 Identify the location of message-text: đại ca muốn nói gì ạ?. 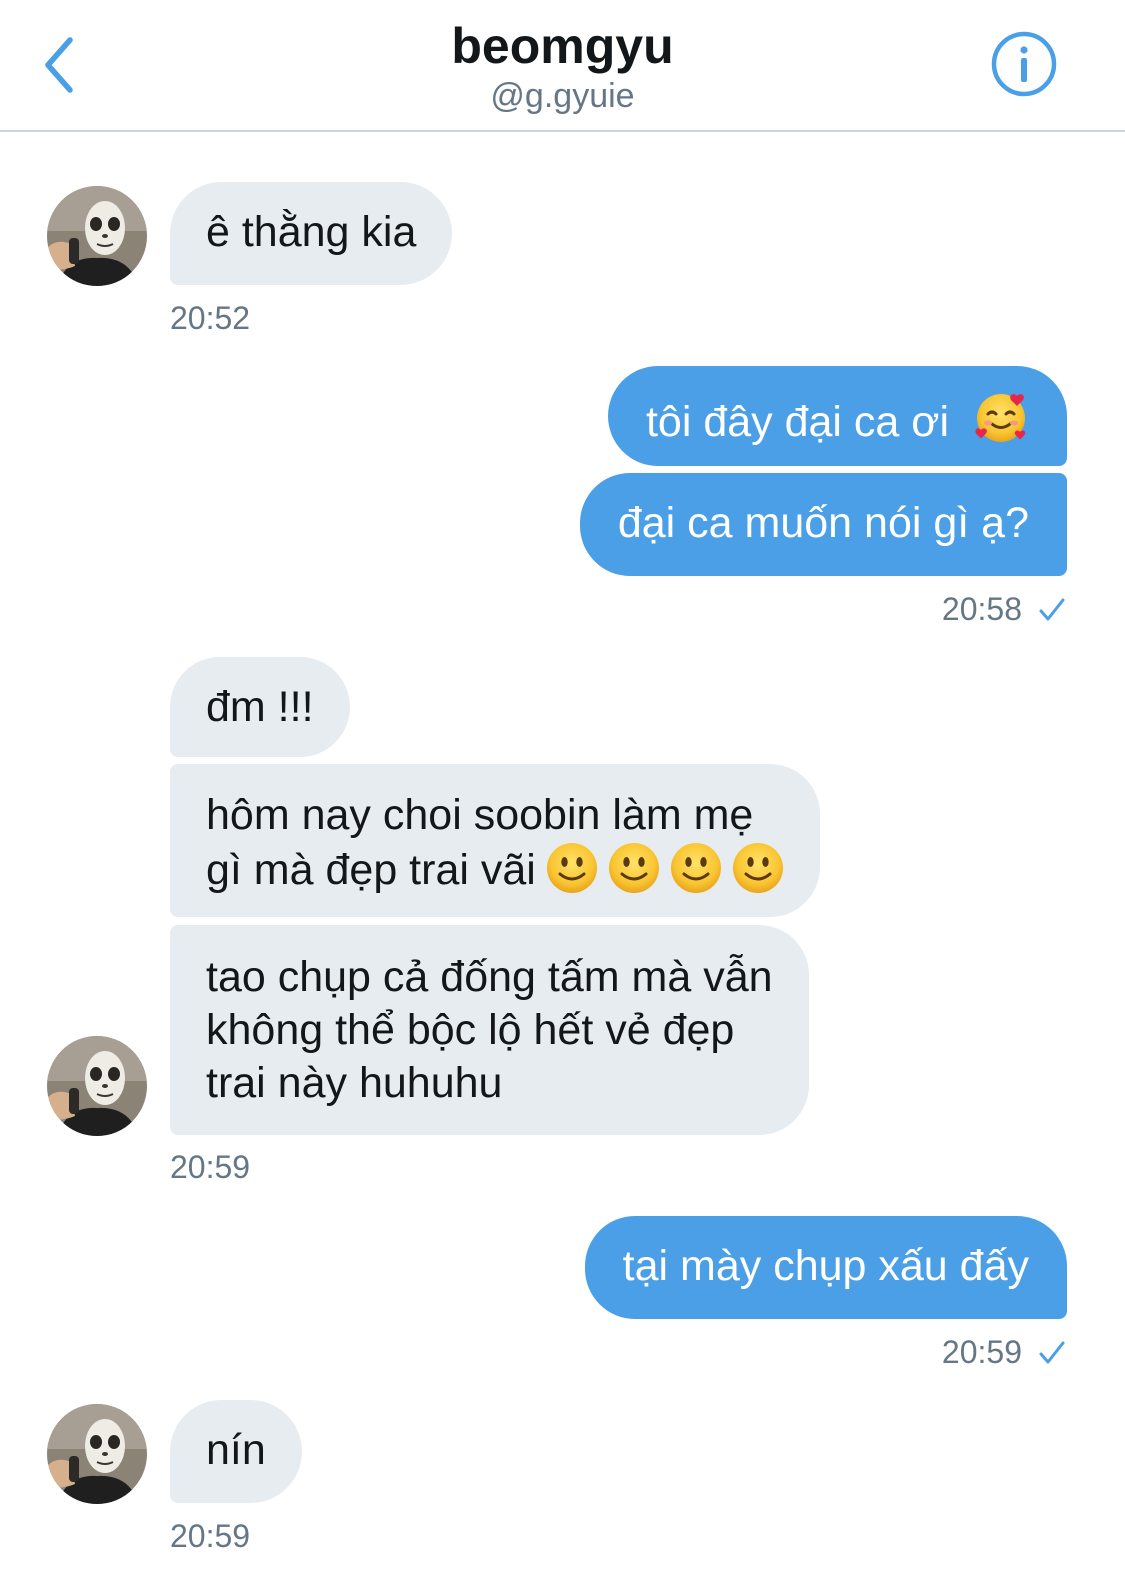
(823, 523).